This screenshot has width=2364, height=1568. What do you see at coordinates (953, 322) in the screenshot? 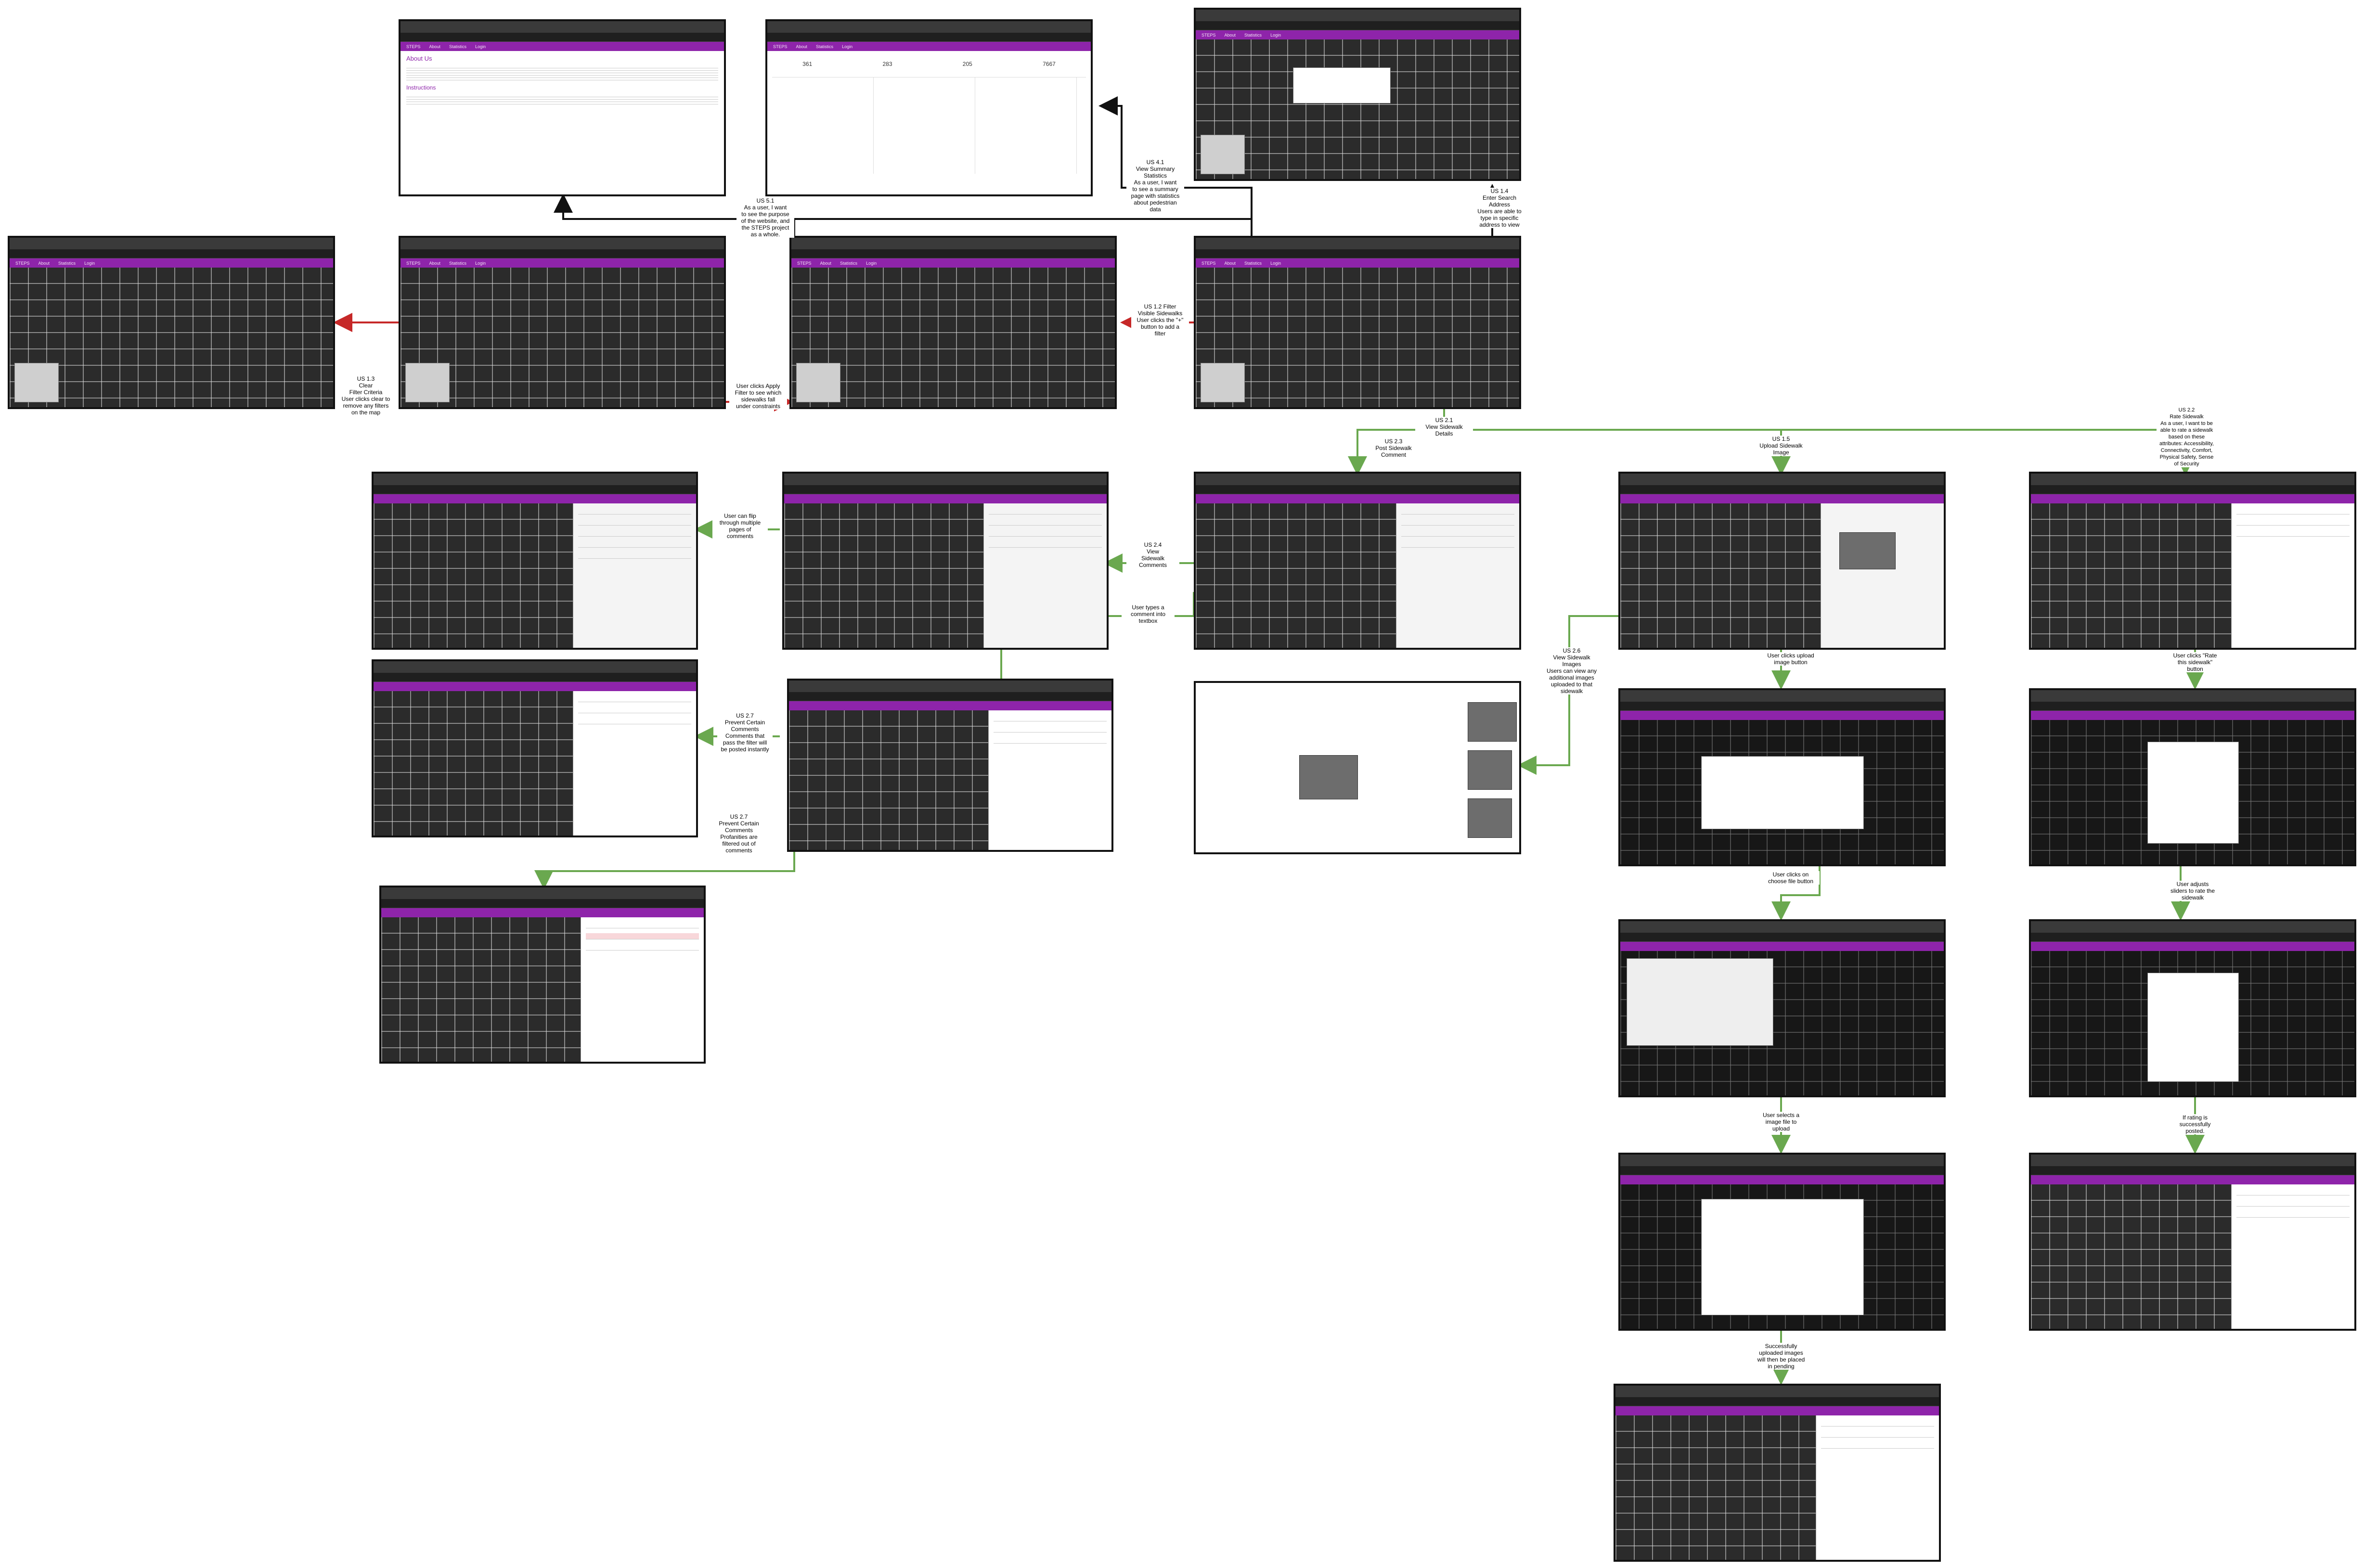
I see `screenshot-filter: STEPS About Statistics Login` at bounding box center [953, 322].